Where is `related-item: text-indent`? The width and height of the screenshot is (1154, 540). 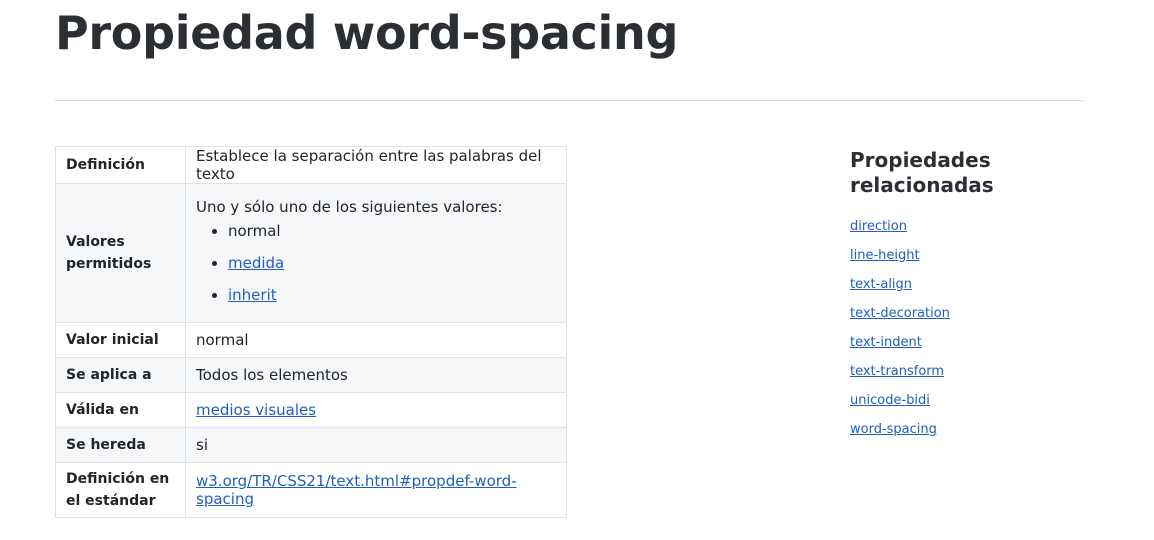 related-item: text-indent is located at coordinates (960, 342).